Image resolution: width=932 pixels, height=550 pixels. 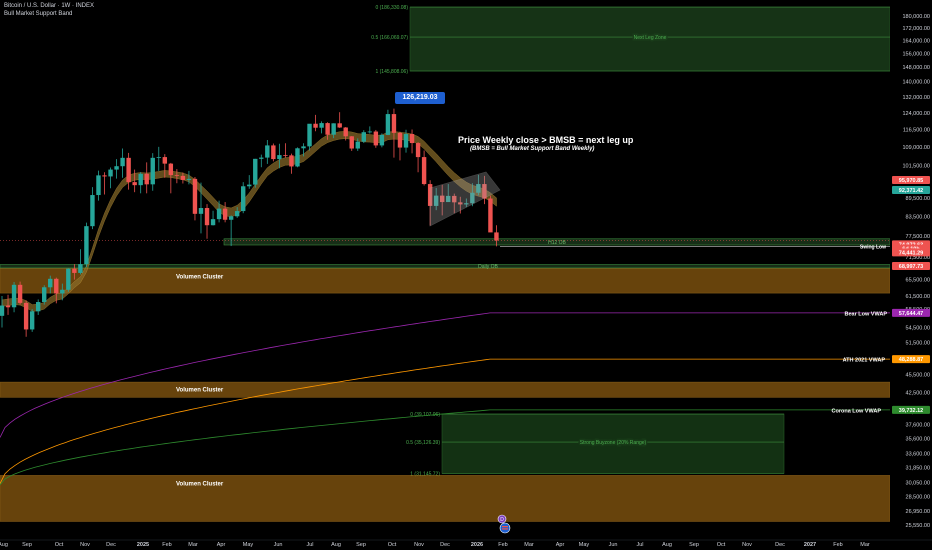 What do you see at coordinates (336, 545) in the screenshot?
I see `time-tick-label: Aug` at bounding box center [336, 545].